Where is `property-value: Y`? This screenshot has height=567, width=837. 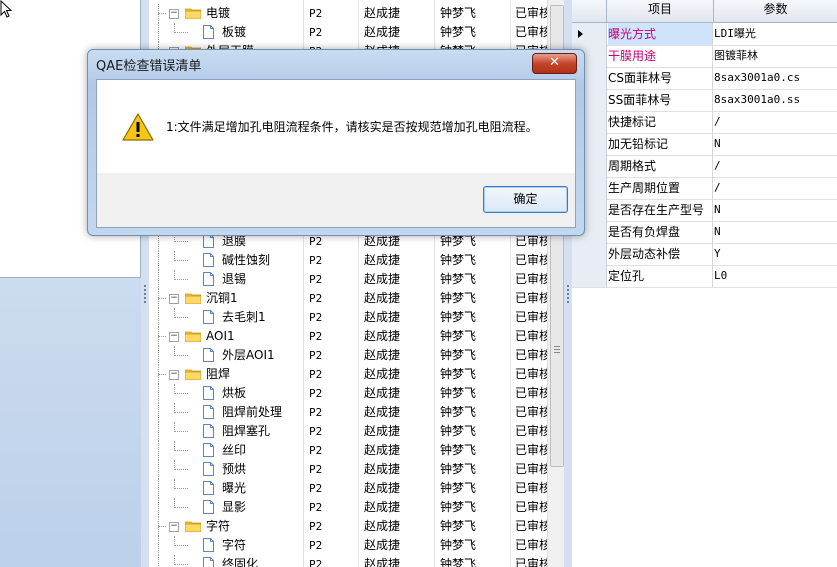 property-value: Y is located at coordinates (774, 254).